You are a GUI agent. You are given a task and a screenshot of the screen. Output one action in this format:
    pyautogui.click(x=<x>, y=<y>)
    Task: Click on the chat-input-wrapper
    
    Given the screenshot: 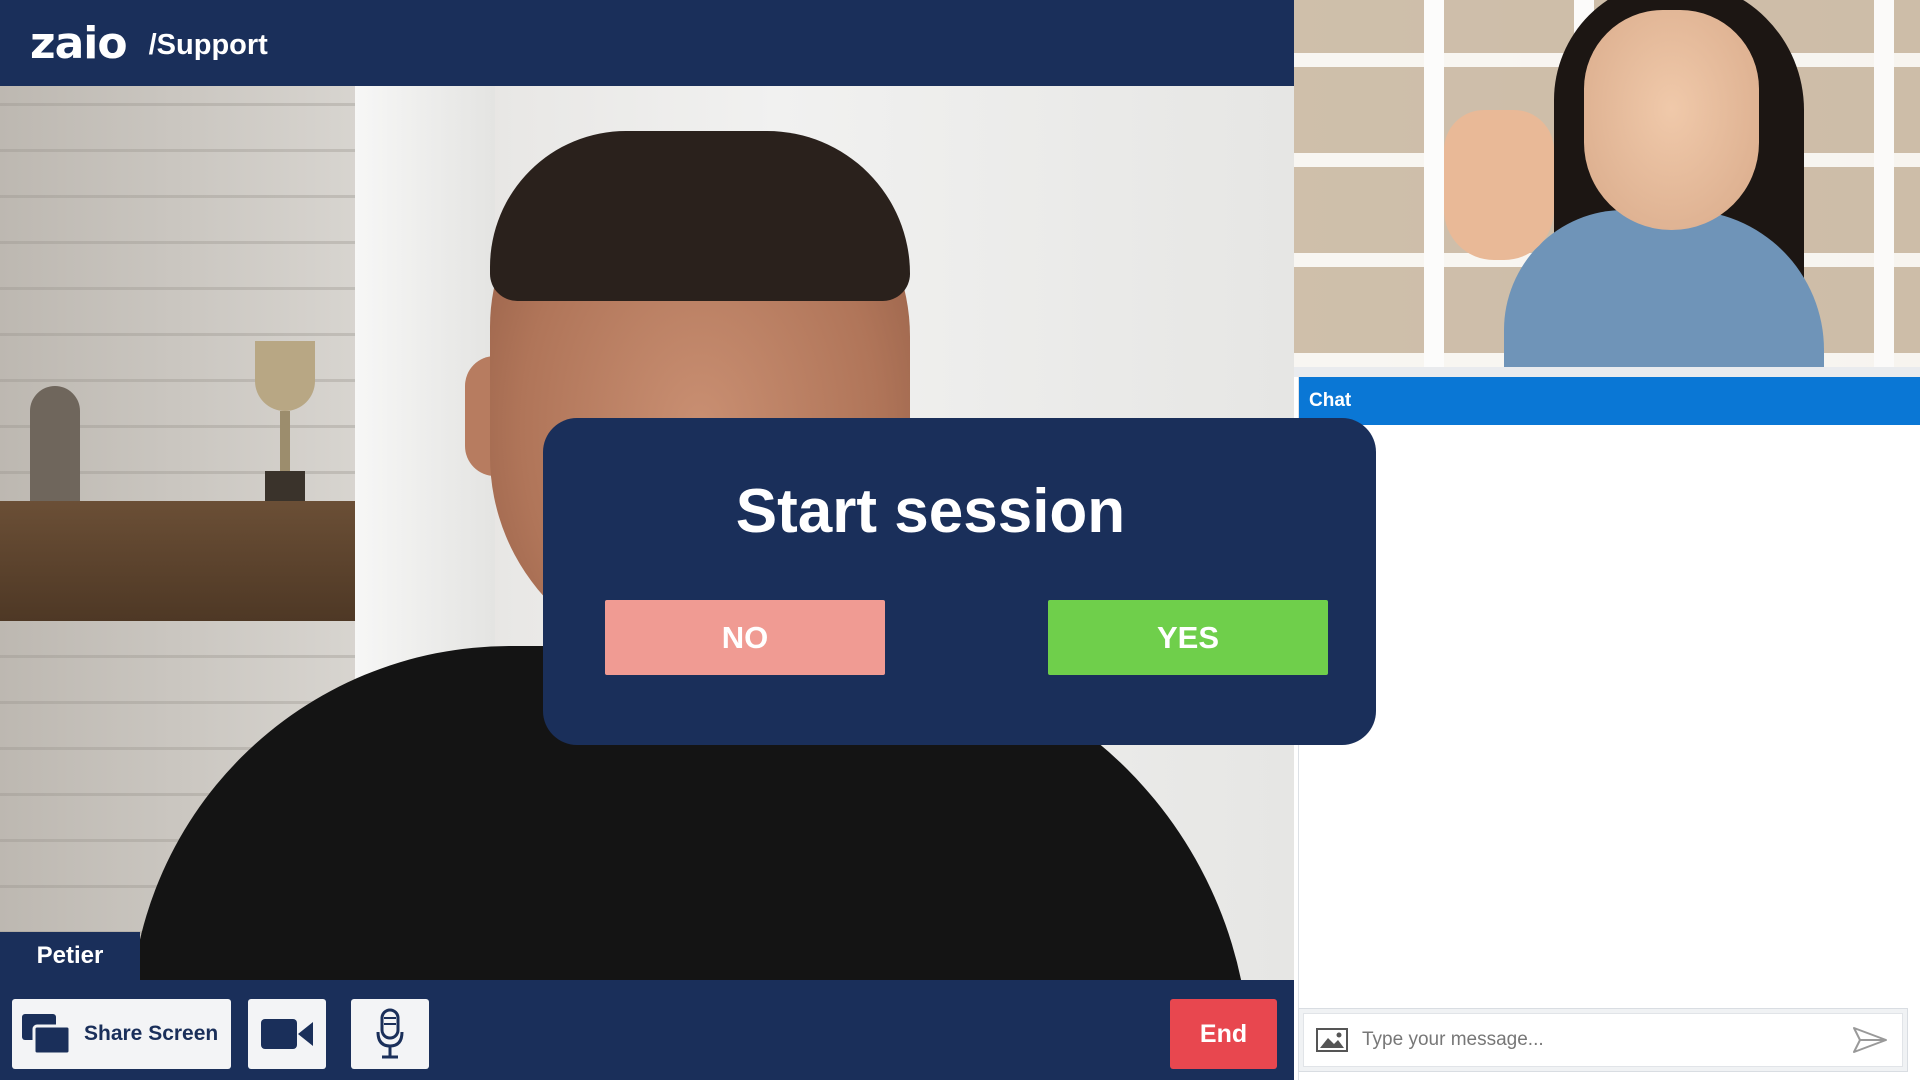 What is the action you would take?
    pyautogui.click(x=1603, y=1040)
    